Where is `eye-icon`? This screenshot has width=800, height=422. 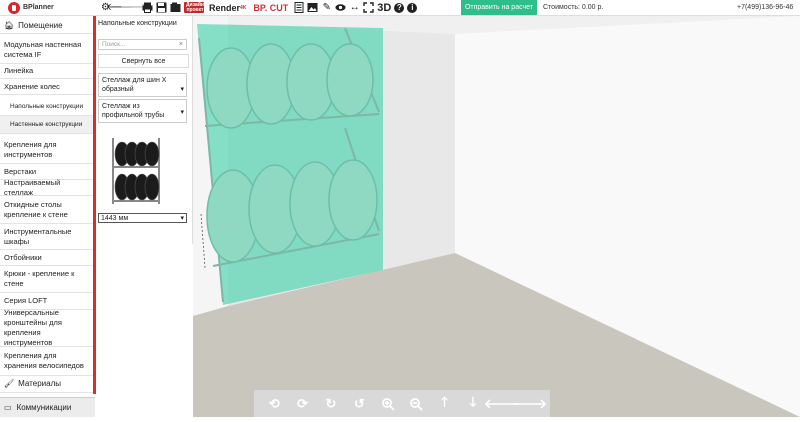 eye-icon is located at coordinates (340, 7).